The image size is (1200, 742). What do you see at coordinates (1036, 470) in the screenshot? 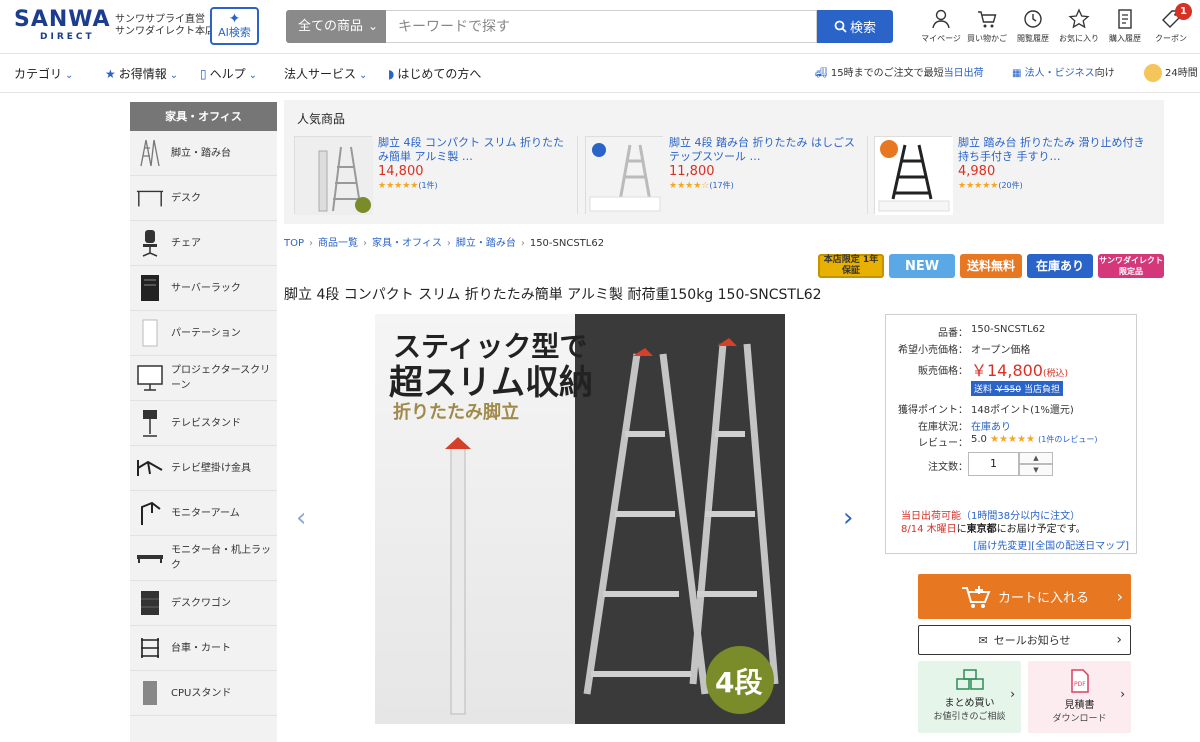
I see `quantity-down-button: ▼` at bounding box center [1036, 470].